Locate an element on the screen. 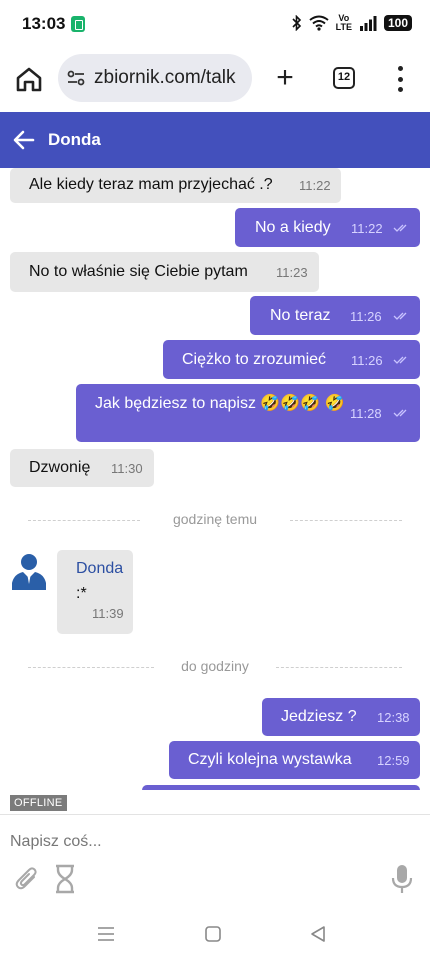  message-text: Jedziesz ? is located at coordinates (319, 716).